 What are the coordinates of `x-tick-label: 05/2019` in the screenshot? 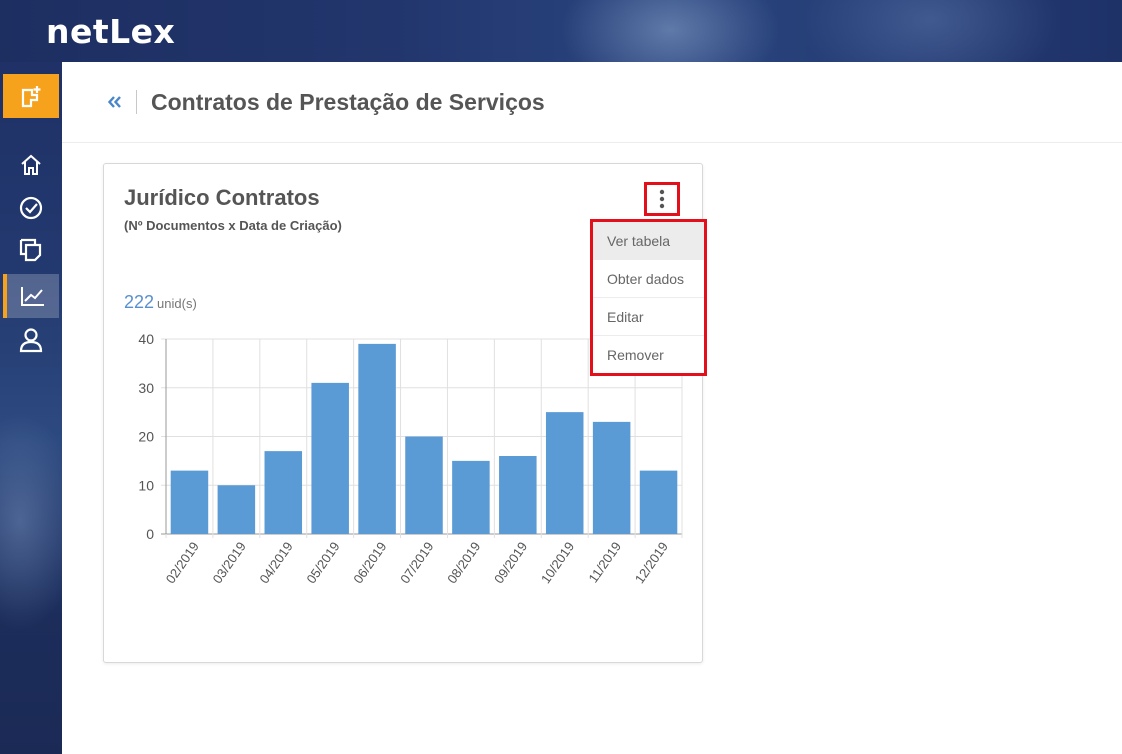 It's located at (322, 562).